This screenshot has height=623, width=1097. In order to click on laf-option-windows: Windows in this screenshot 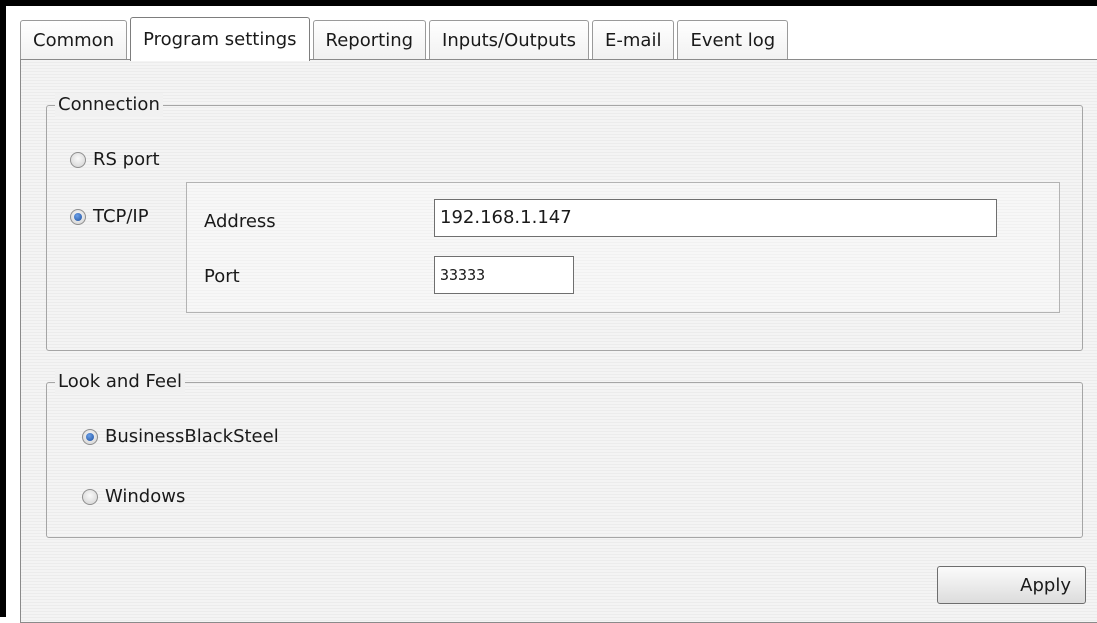, I will do `click(133, 496)`.